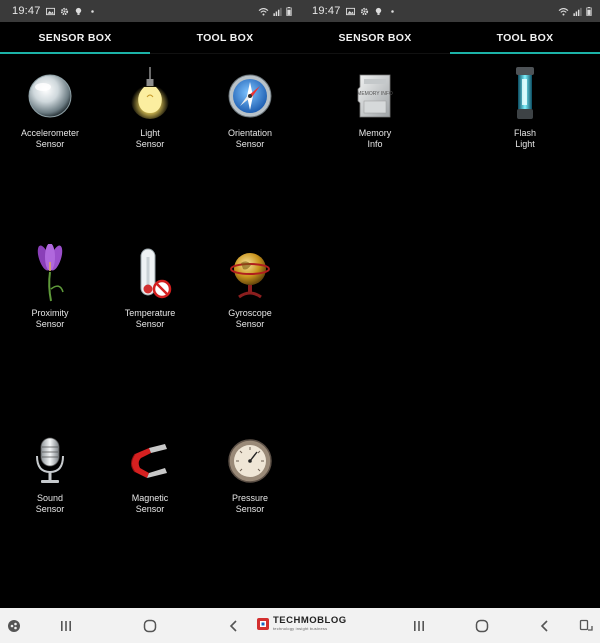 This screenshot has width=600, height=643. What do you see at coordinates (524, 133) in the screenshot?
I see `tool-label-line1: Flash` at bounding box center [524, 133].